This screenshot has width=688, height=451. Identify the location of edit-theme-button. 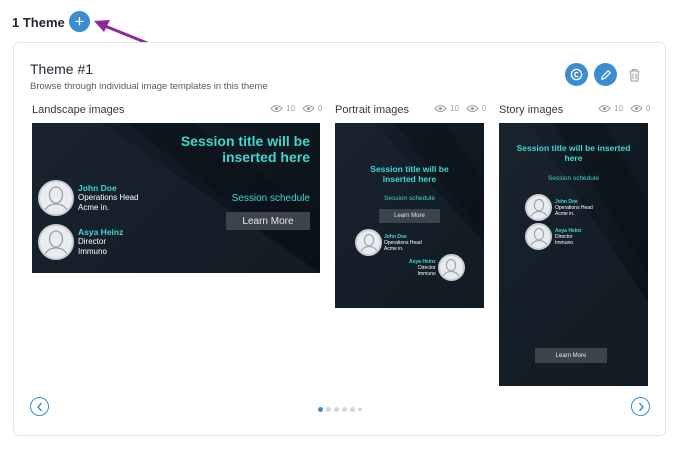
(605, 74).